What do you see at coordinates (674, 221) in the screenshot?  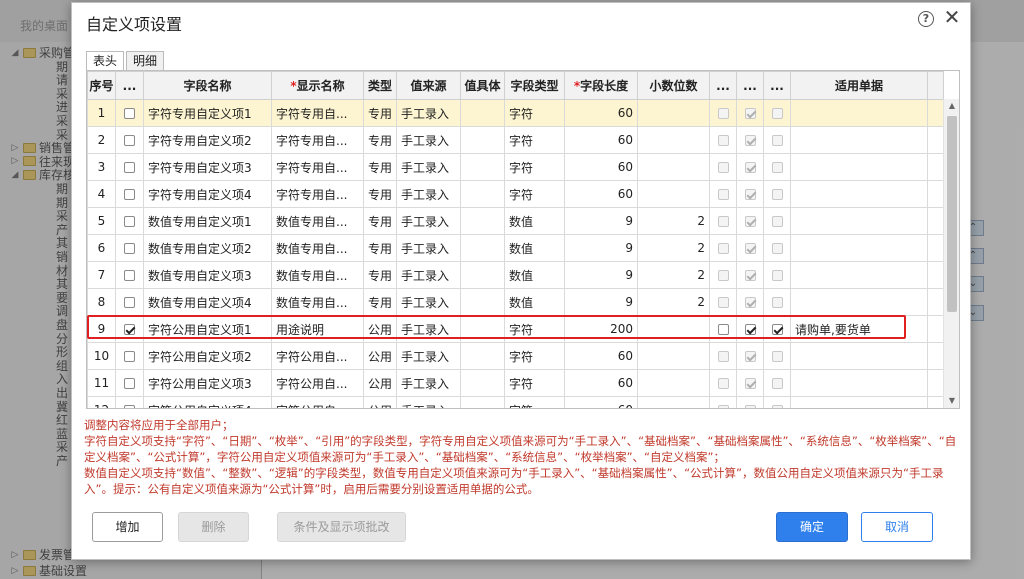 I see `decimals-cell: 2` at bounding box center [674, 221].